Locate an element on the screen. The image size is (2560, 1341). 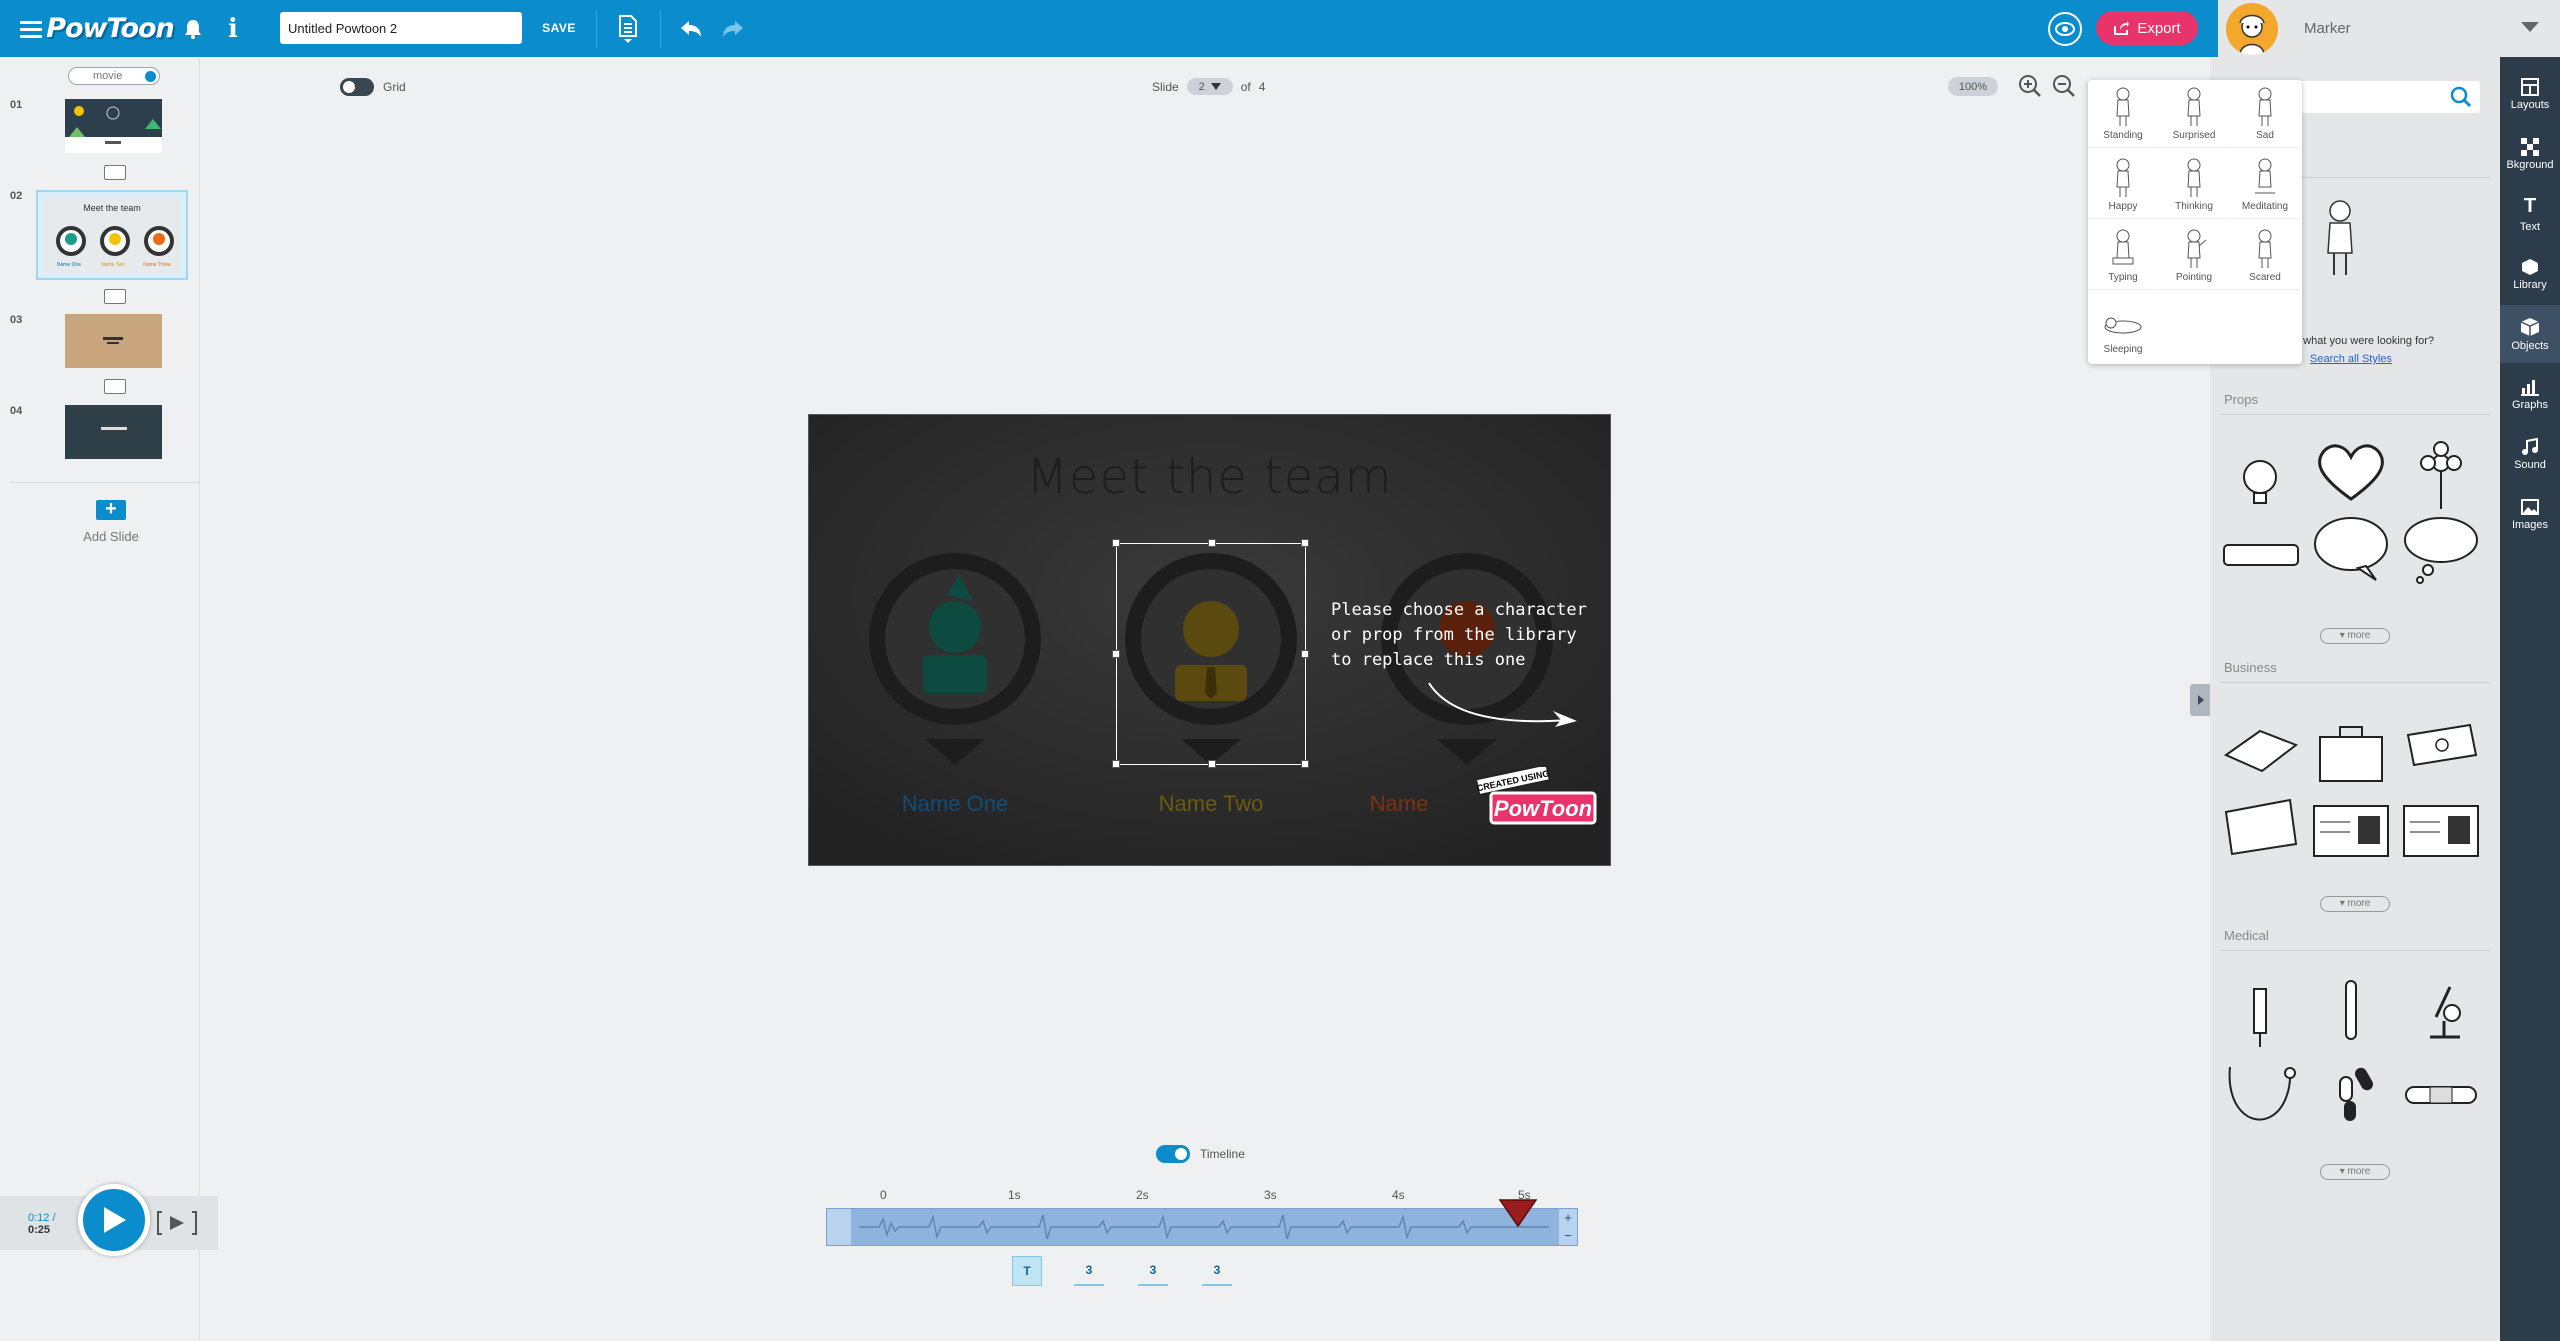
grid-toggle is located at coordinates (357, 87).